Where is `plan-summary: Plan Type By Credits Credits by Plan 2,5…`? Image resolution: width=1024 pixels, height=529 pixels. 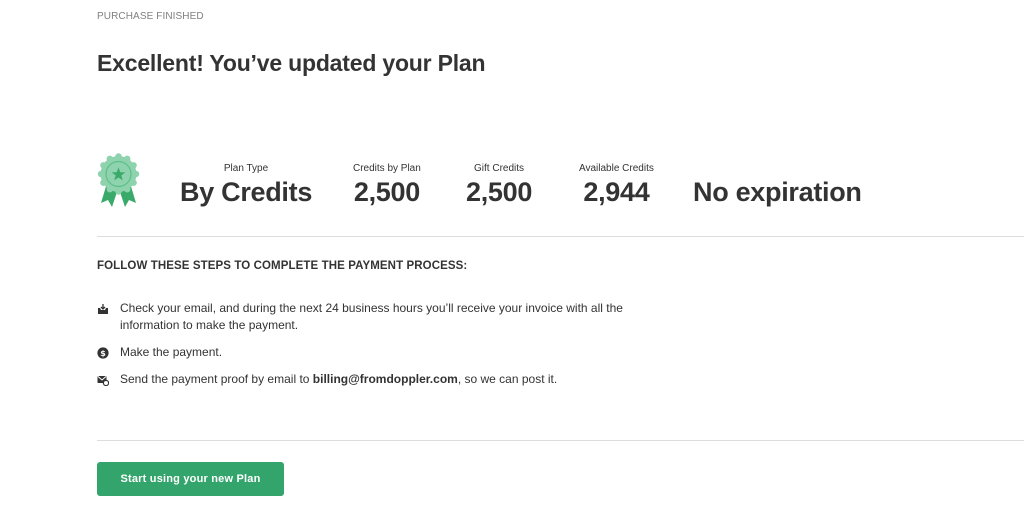
plan-summary: Plan Type By Credits Credits by Plan 2,5… is located at coordinates (547, 181).